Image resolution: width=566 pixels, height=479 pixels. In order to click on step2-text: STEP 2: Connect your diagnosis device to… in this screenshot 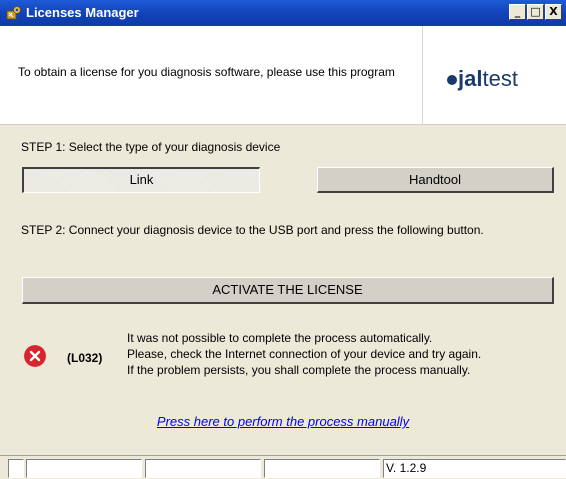, I will do `click(252, 230)`.